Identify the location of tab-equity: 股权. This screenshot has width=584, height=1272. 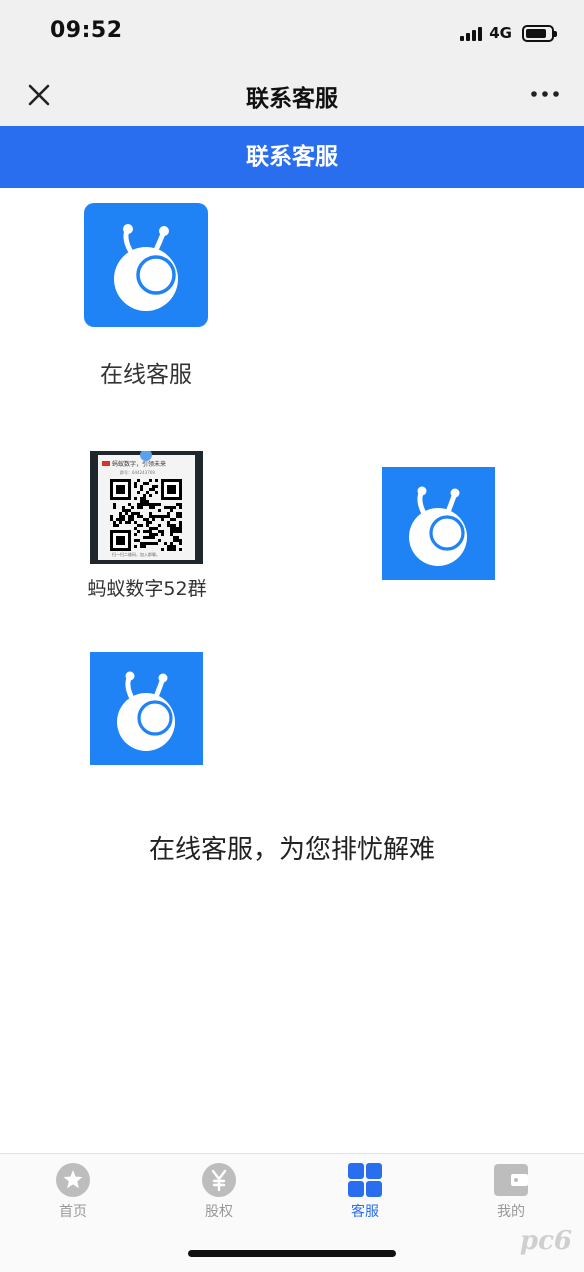
(219, 1191).